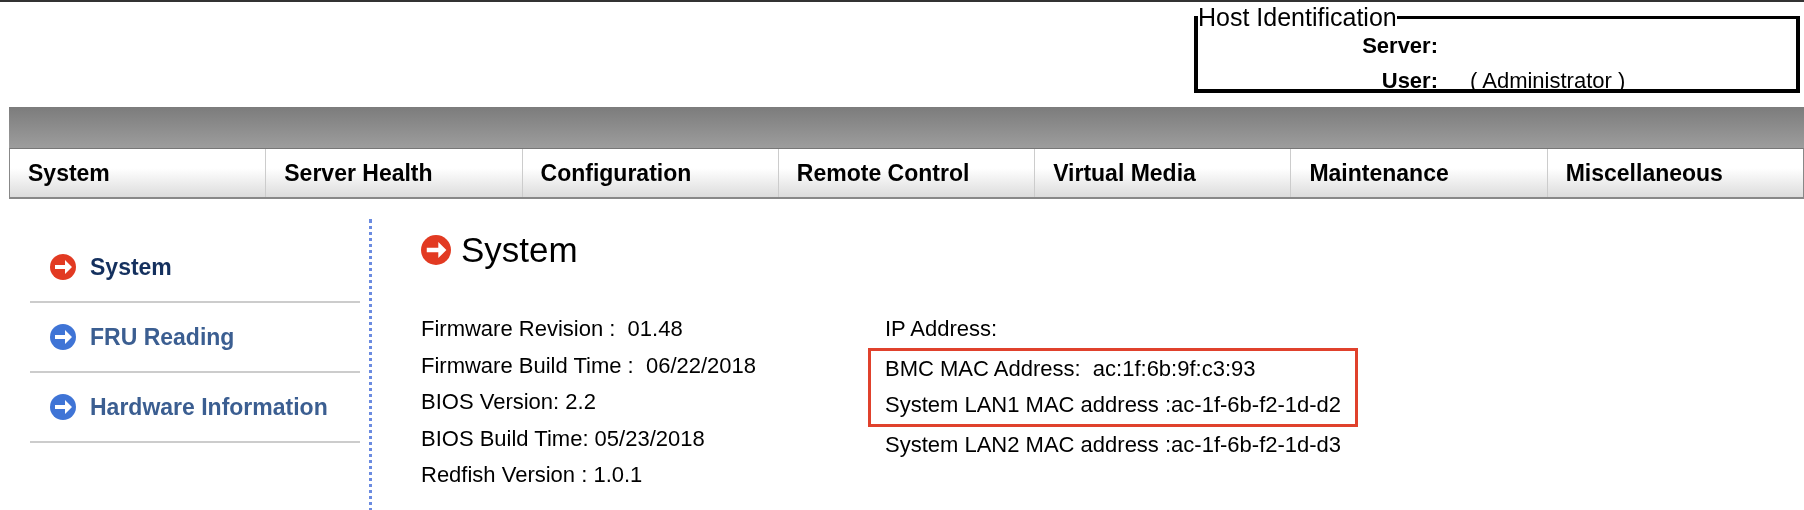  What do you see at coordinates (195, 338) in the screenshot?
I see `sidebar-item: FRU Reading` at bounding box center [195, 338].